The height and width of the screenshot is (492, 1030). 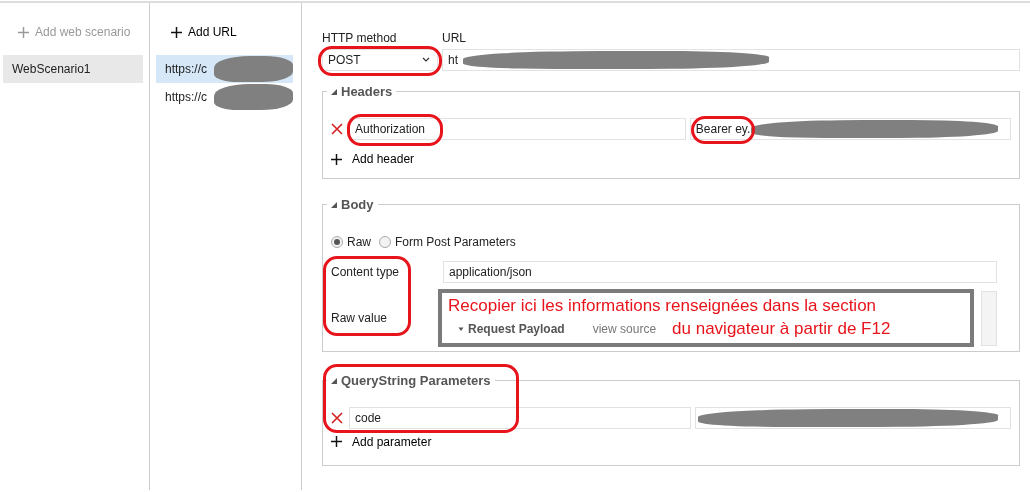 What do you see at coordinates (624, 329) in the screenshot?
I see `view-source-link: view source` at bounding box center [624, 329].